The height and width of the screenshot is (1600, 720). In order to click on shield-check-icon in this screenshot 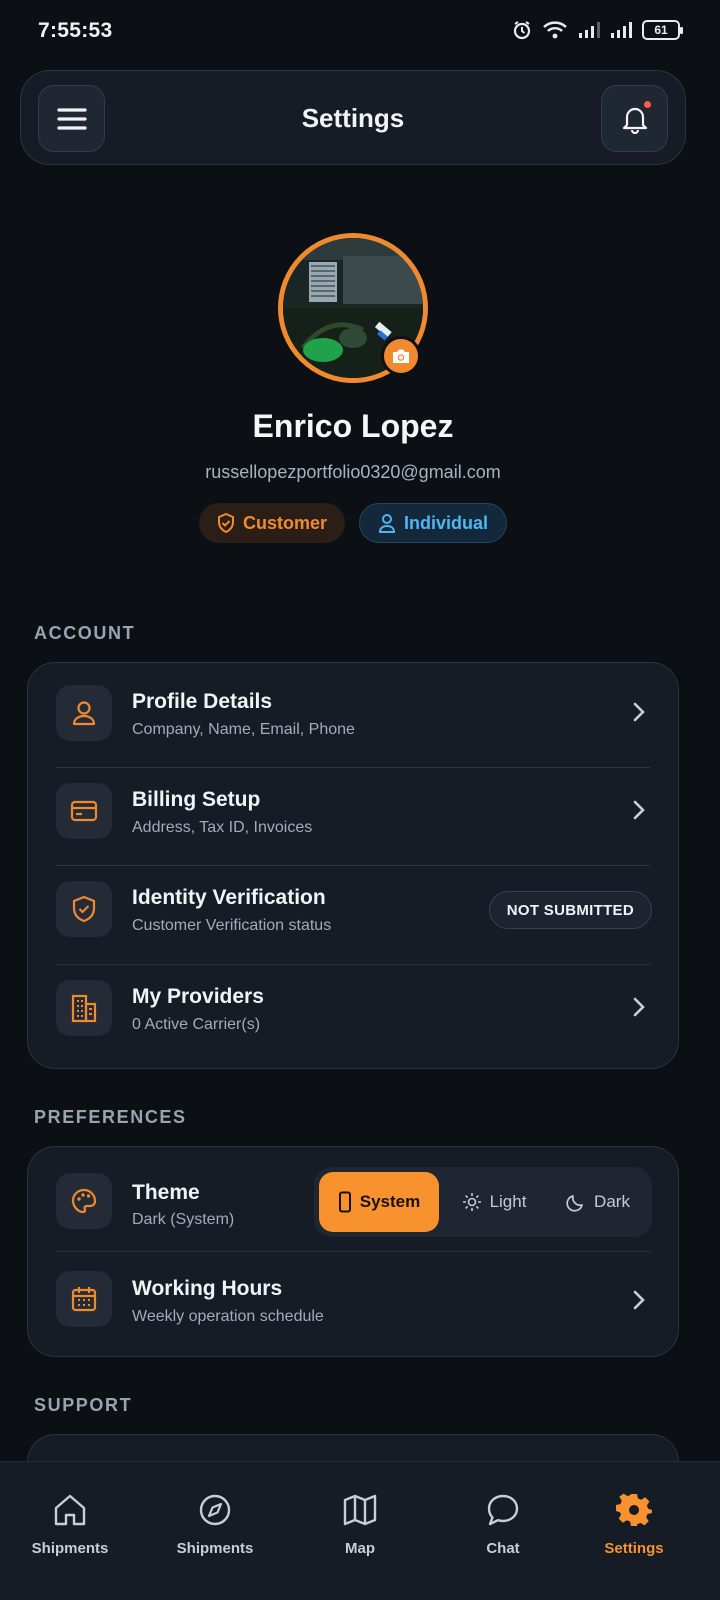, I will do `click(84, 909)`.